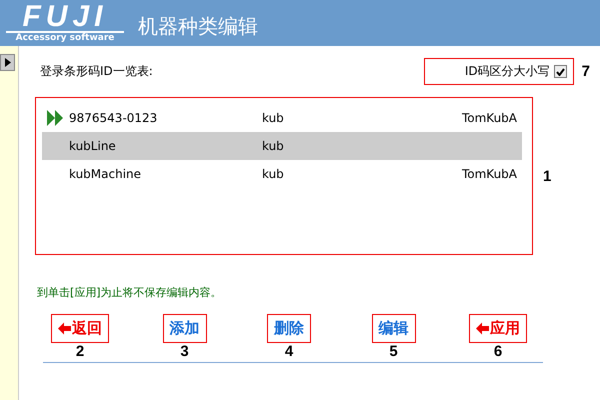  What do you see at coordinates (499, 71) in the screenshot?
I see `case-sensitive-checkbox: ID码区分大小写` at bounding box center [499, 71].